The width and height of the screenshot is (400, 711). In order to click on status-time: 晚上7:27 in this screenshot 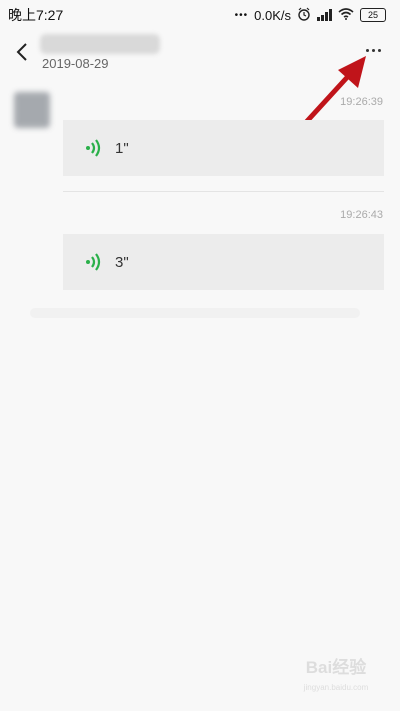, I will do `click(36, 15)`.